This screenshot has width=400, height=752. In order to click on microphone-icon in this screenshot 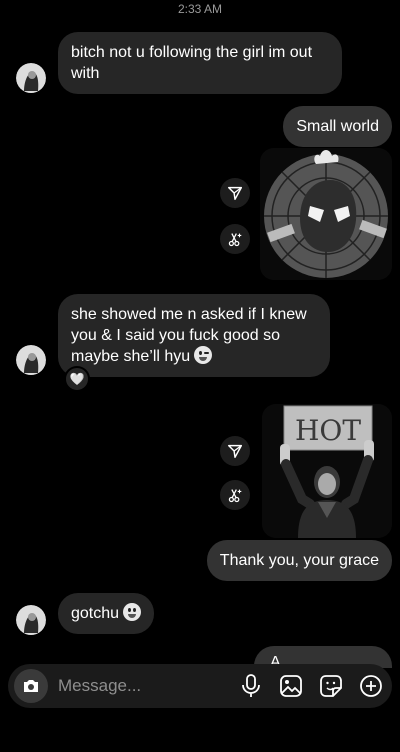, I will do `click(251, 685)`.